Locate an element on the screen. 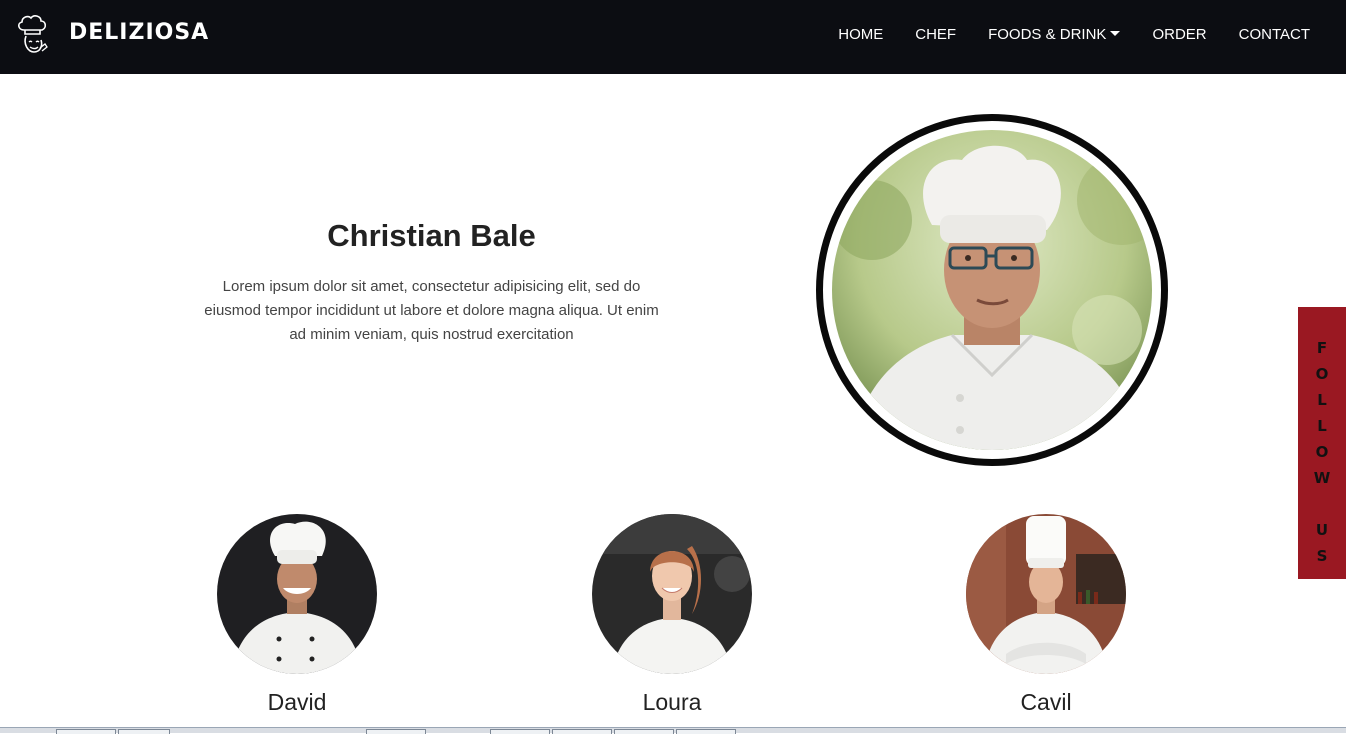  nav-contact-label: CONTACT is located at coordinates (1274, 34).